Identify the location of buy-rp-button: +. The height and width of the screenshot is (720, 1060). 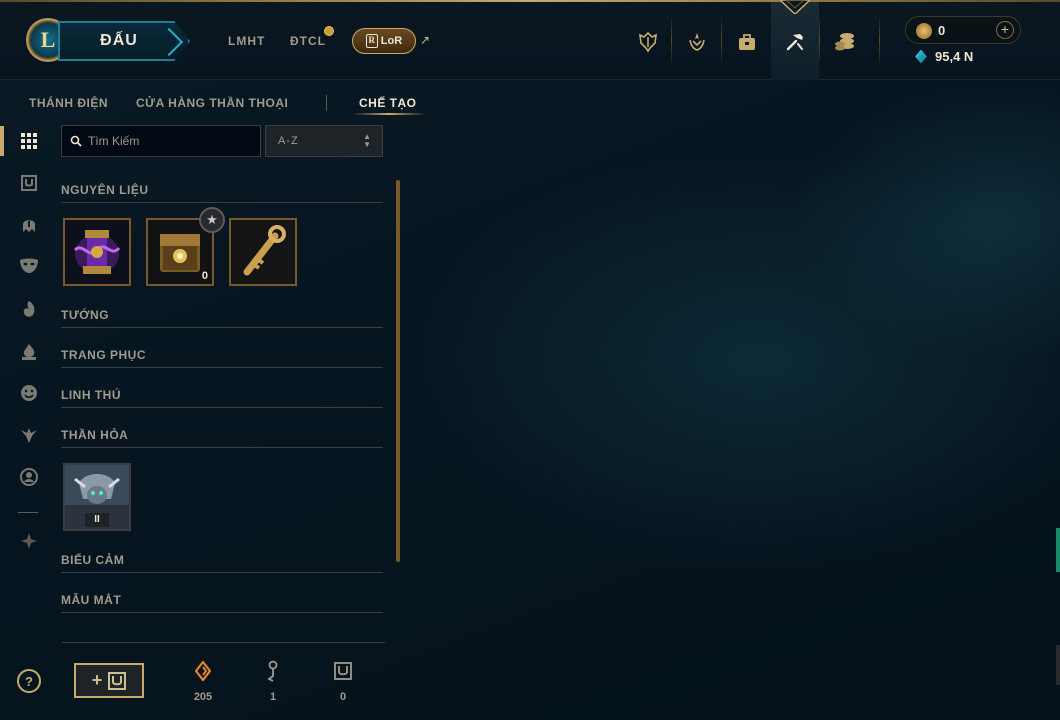
(1005, 30).